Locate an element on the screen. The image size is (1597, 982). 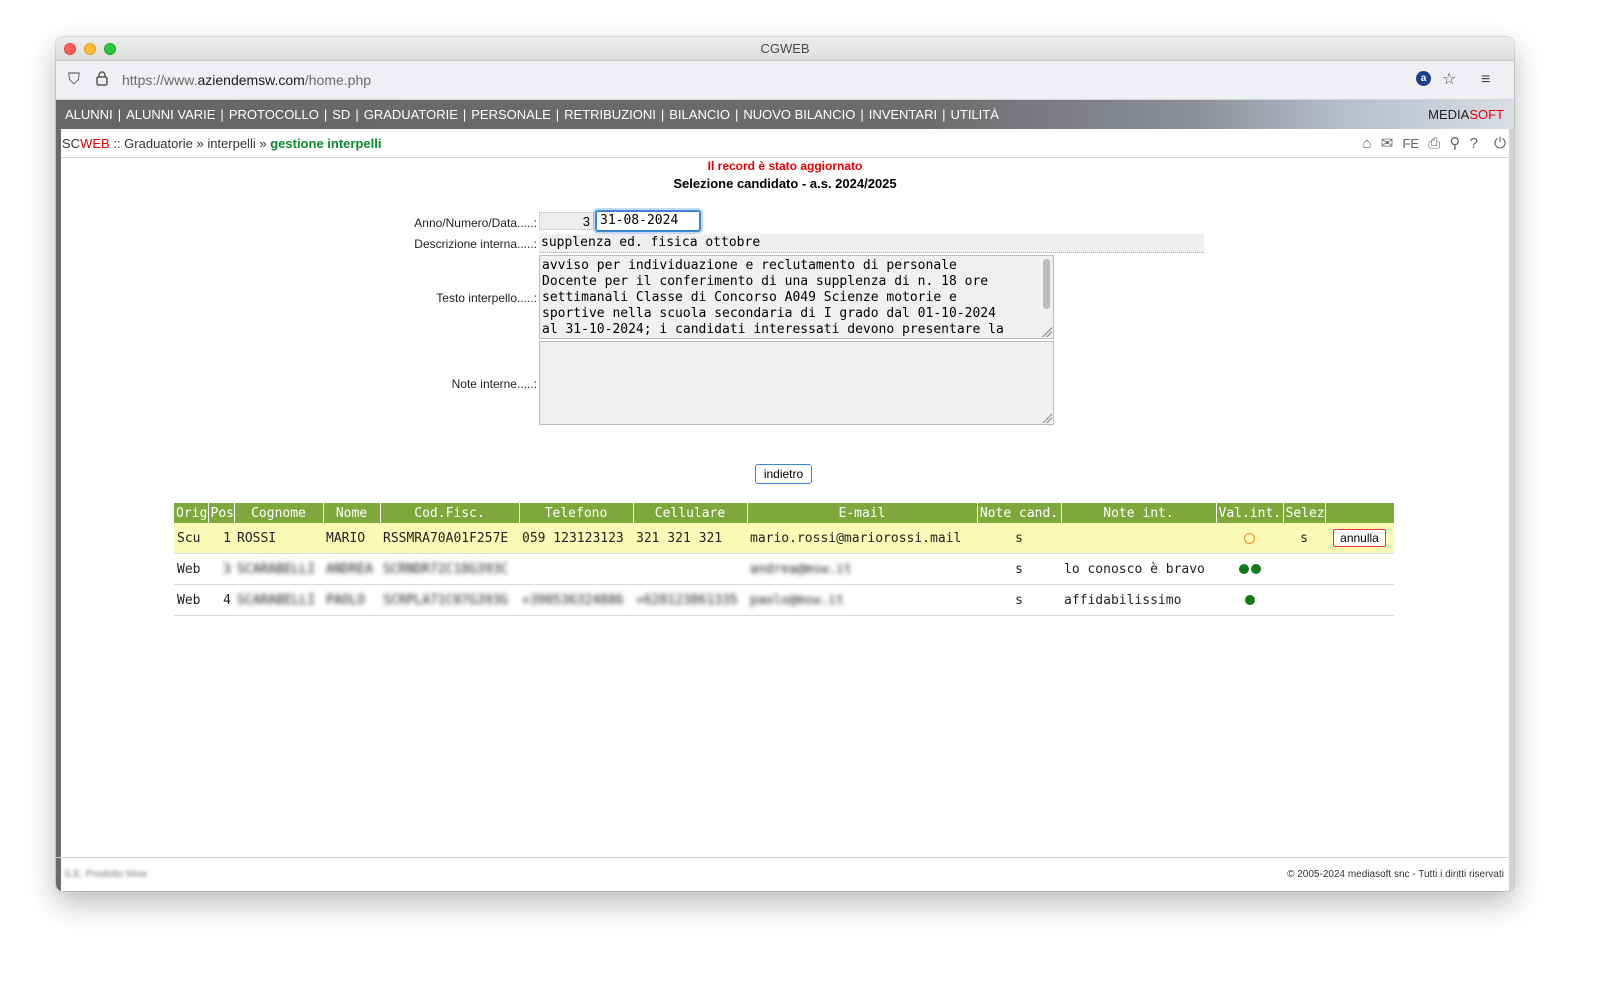
help-icon: ? is located at coordinates (1474, 143).